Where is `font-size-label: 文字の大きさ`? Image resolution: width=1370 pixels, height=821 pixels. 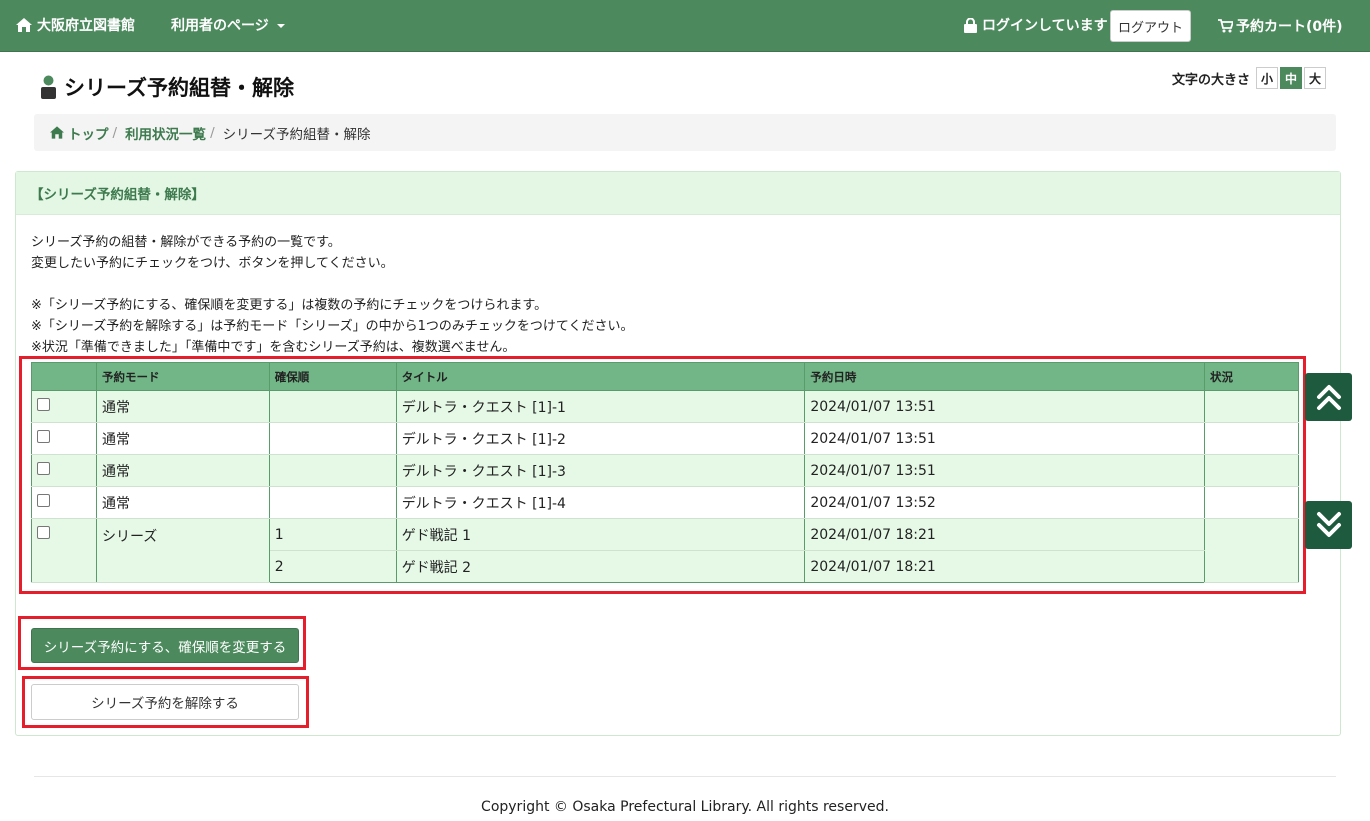
font-size-label: 文字の大きさ is located at coordinates (1211, 80).